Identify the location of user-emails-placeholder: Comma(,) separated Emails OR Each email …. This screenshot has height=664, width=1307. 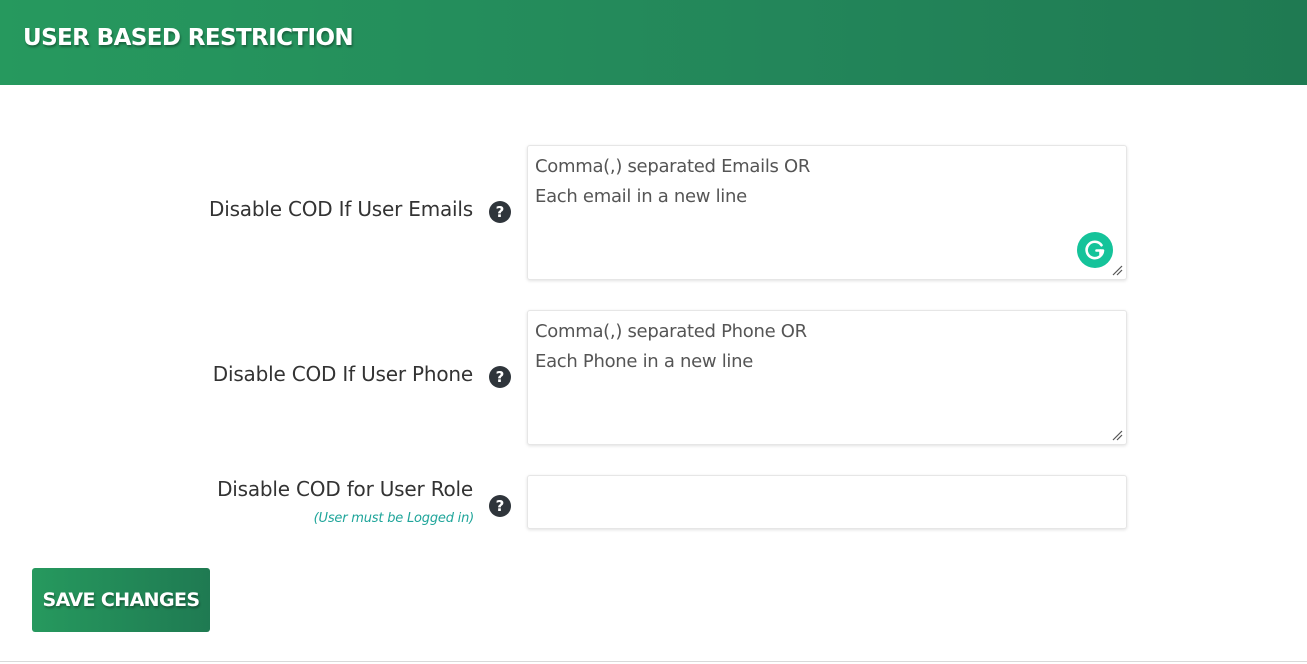
(673, 181).